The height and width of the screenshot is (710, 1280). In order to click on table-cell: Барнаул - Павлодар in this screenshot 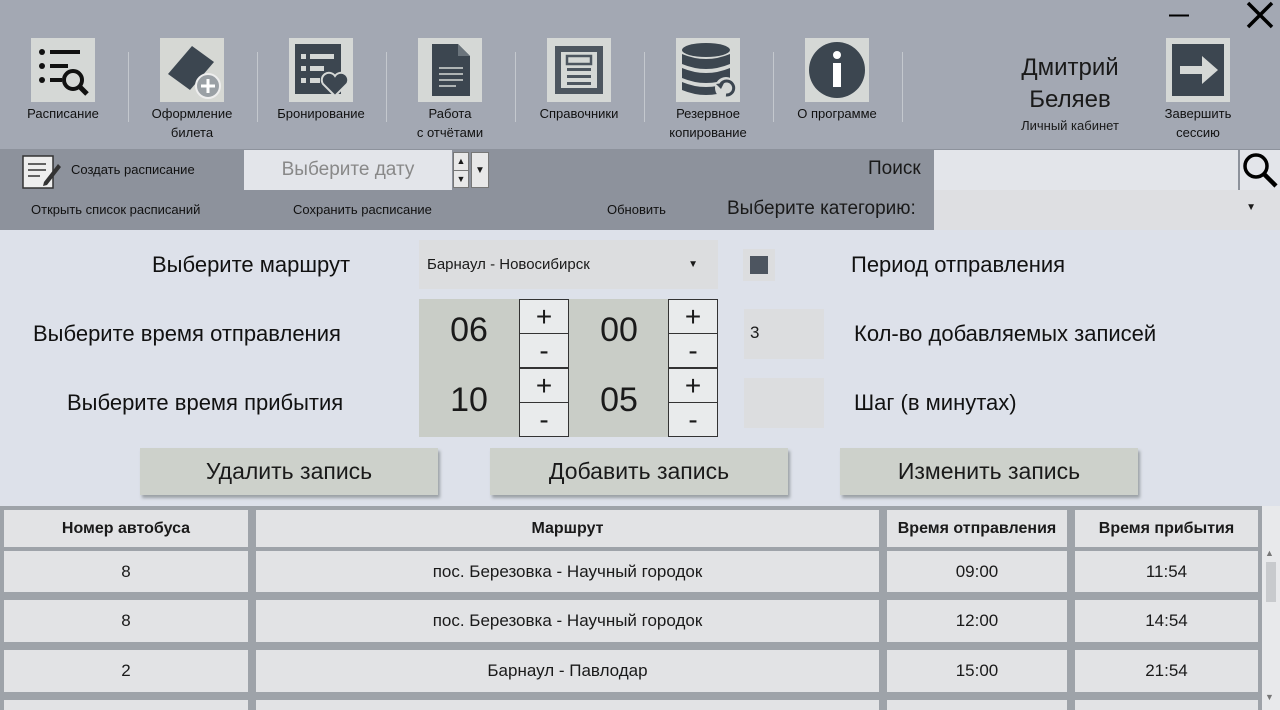, I will do `click(567, 671)`.